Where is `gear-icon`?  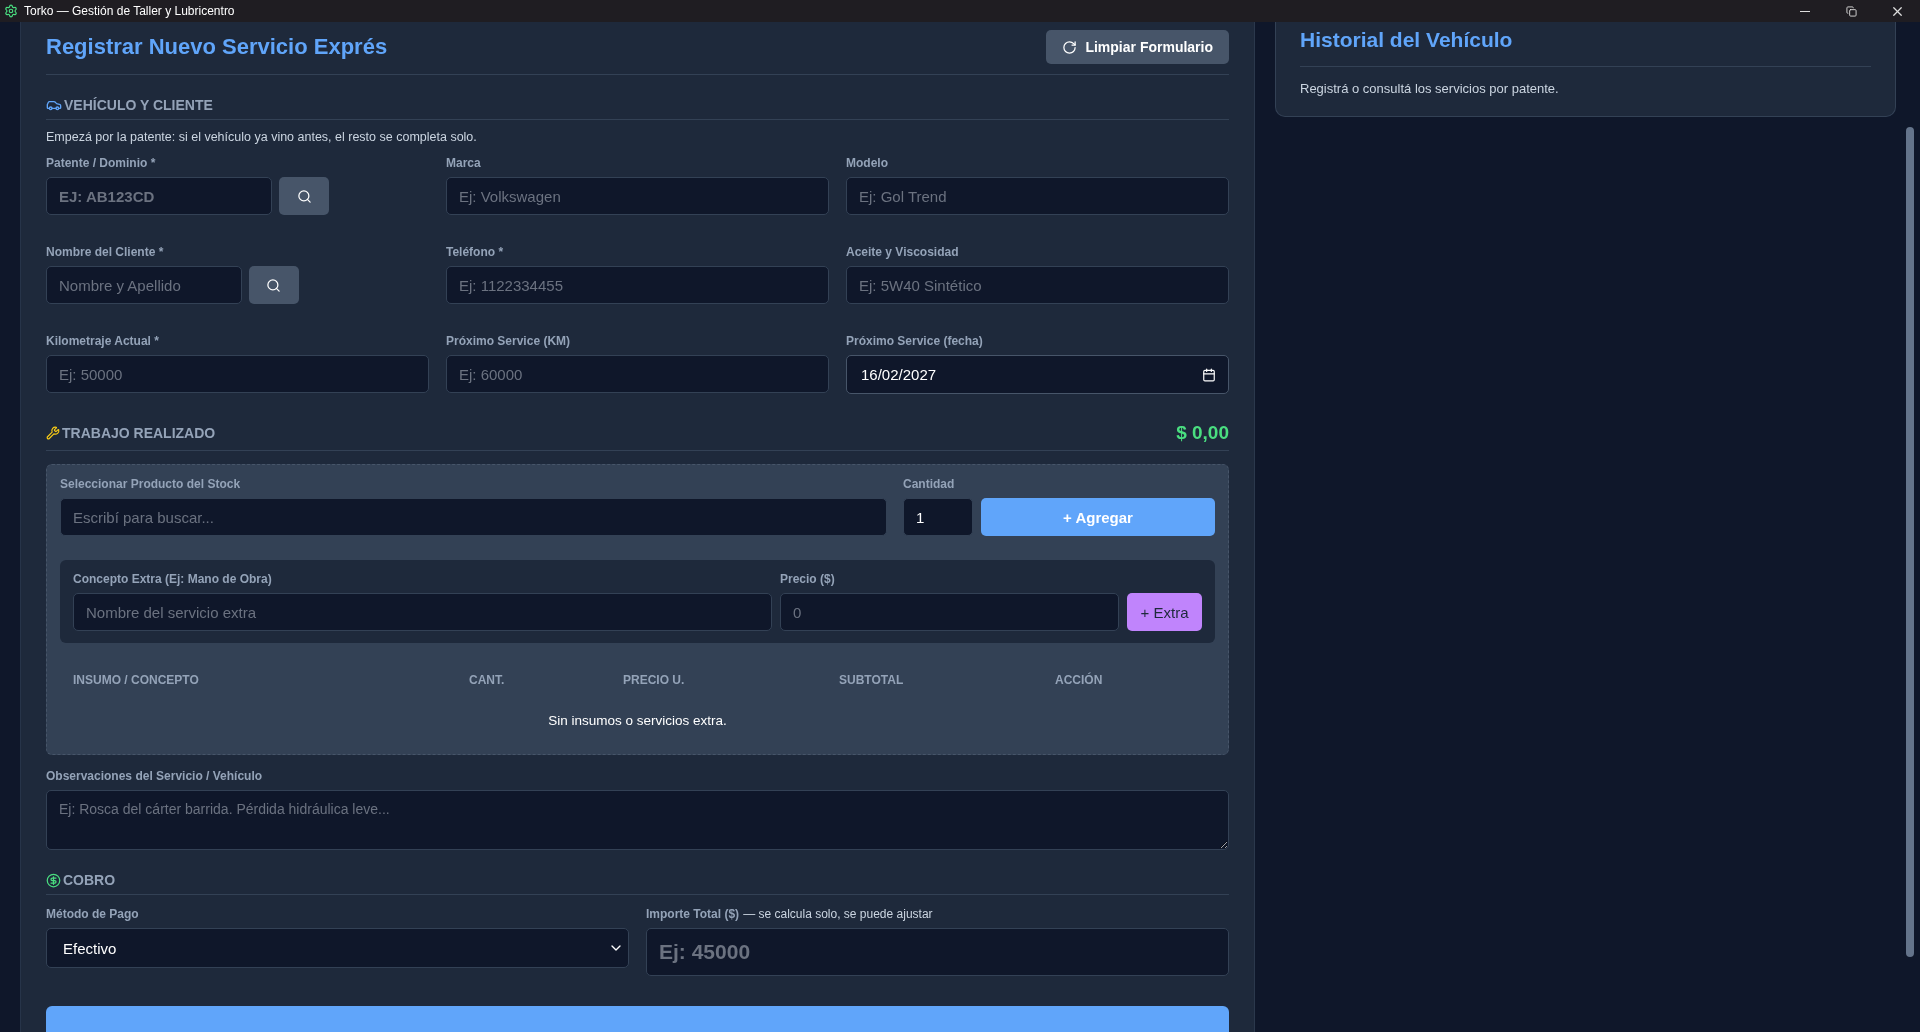
gear-icon is located at coordinates (11, 11).